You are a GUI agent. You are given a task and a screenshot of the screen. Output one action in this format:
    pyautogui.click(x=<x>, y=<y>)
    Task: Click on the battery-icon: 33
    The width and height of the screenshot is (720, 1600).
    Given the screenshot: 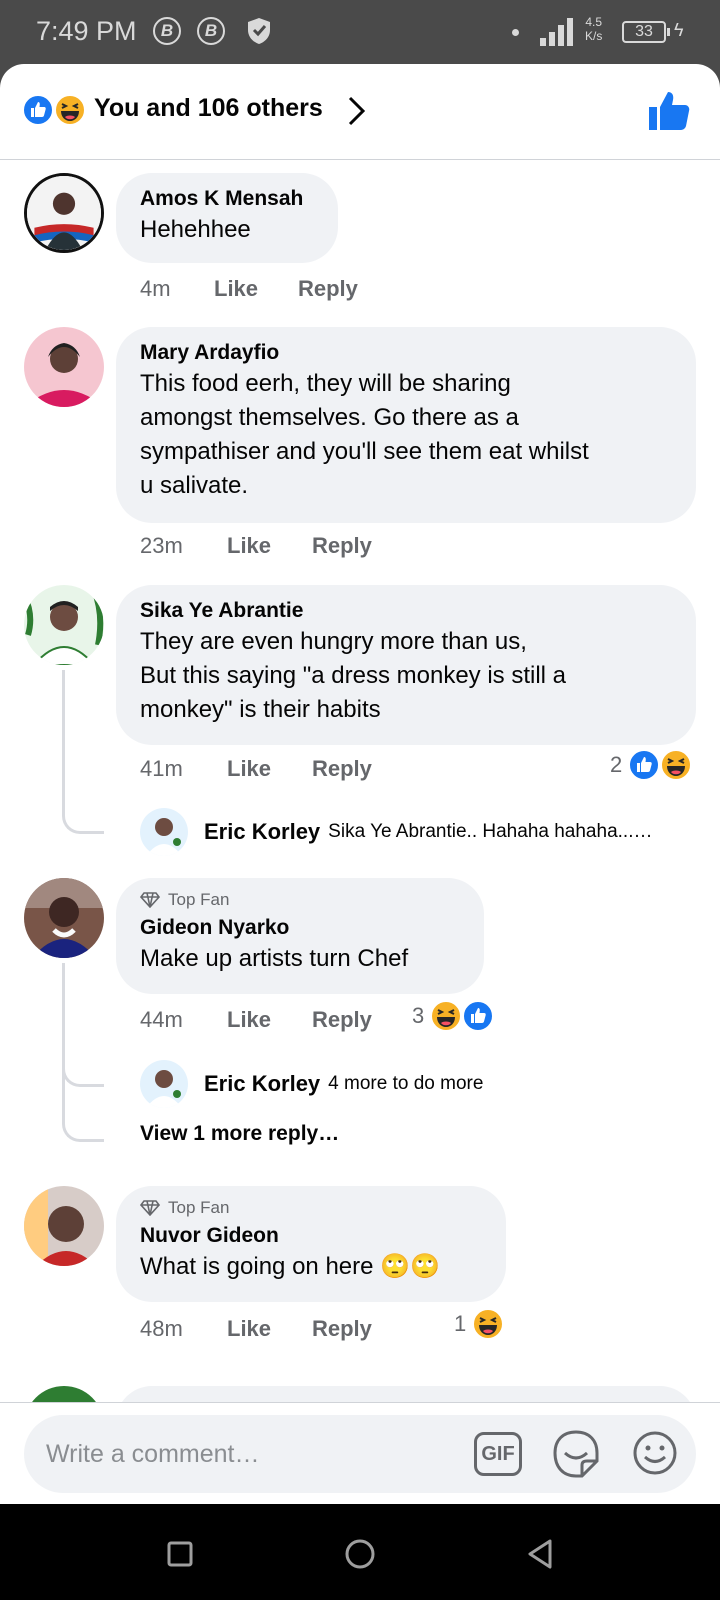 What is the action you would take?
    pyautogui.click(x=646, y=32)
    